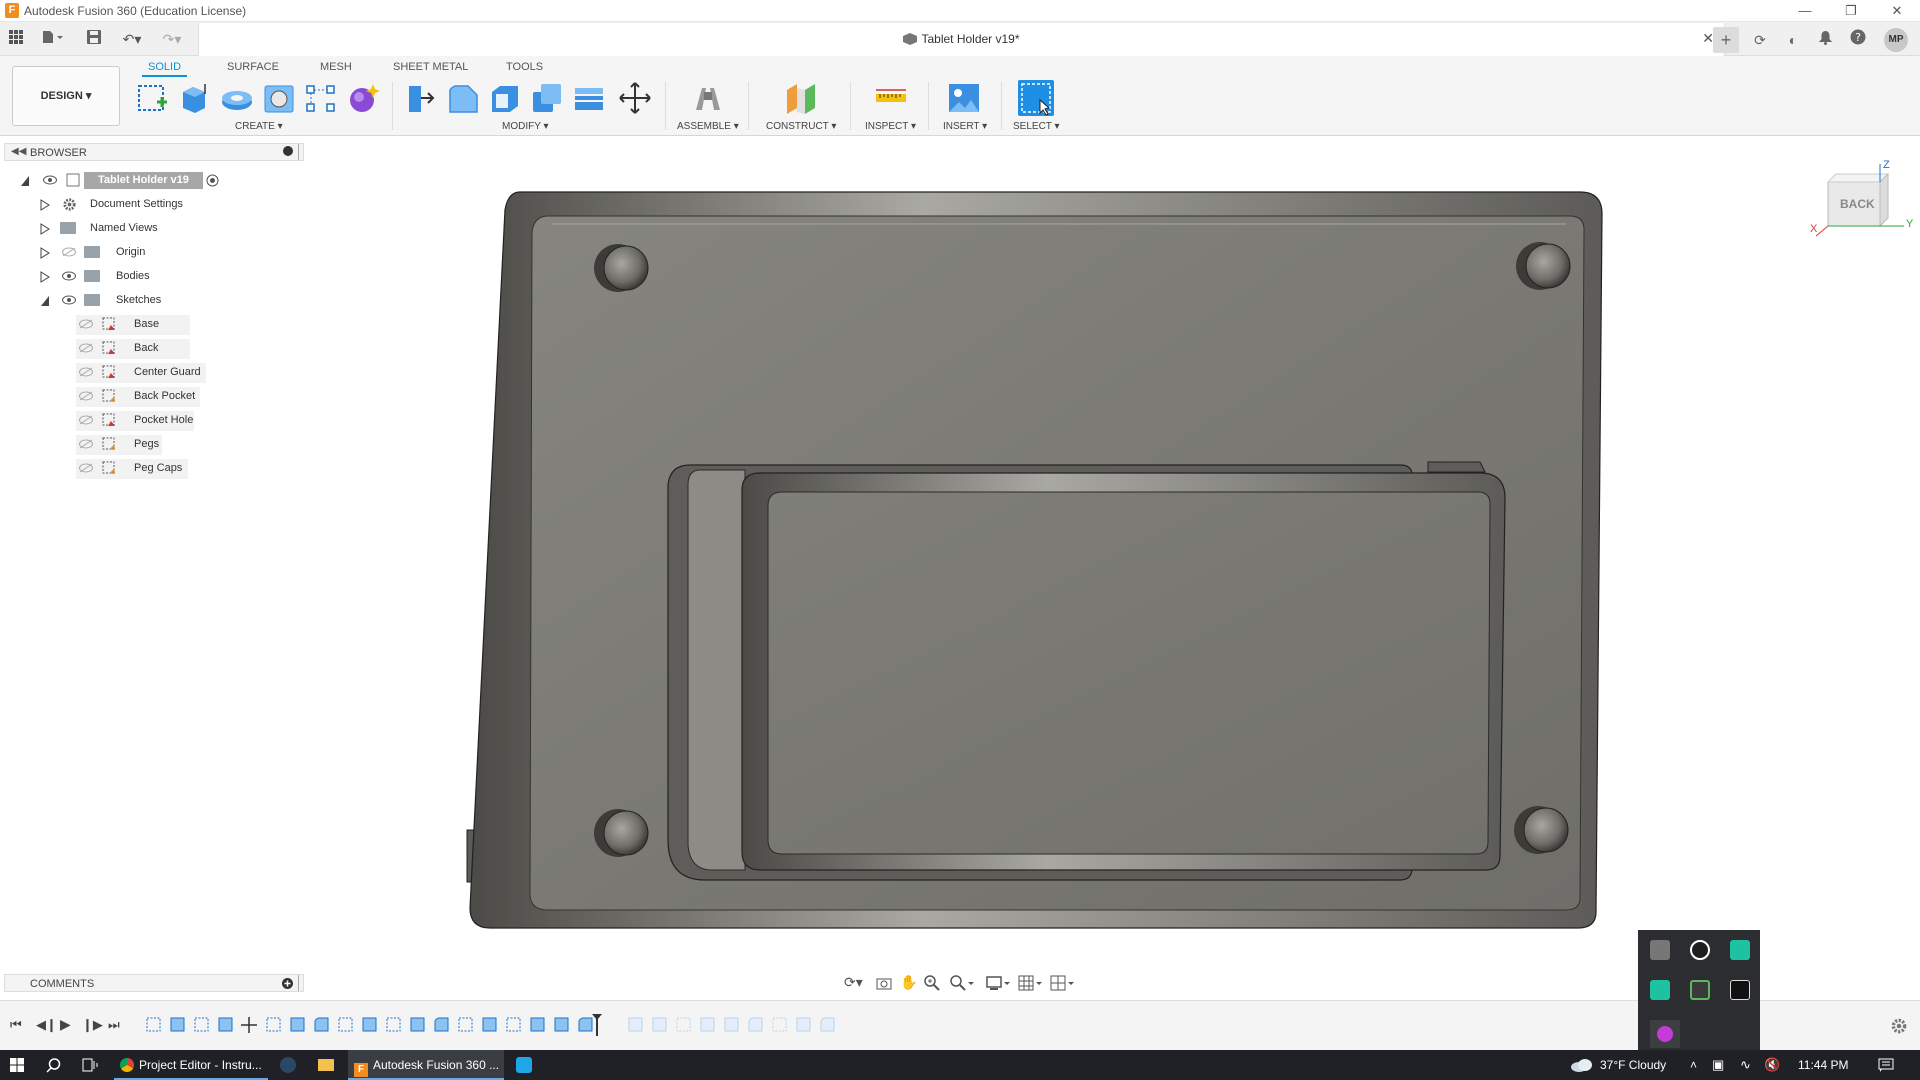  Describe the element at coordinates (279, 98) in the screenshot. I see `hole-icon` at that location.